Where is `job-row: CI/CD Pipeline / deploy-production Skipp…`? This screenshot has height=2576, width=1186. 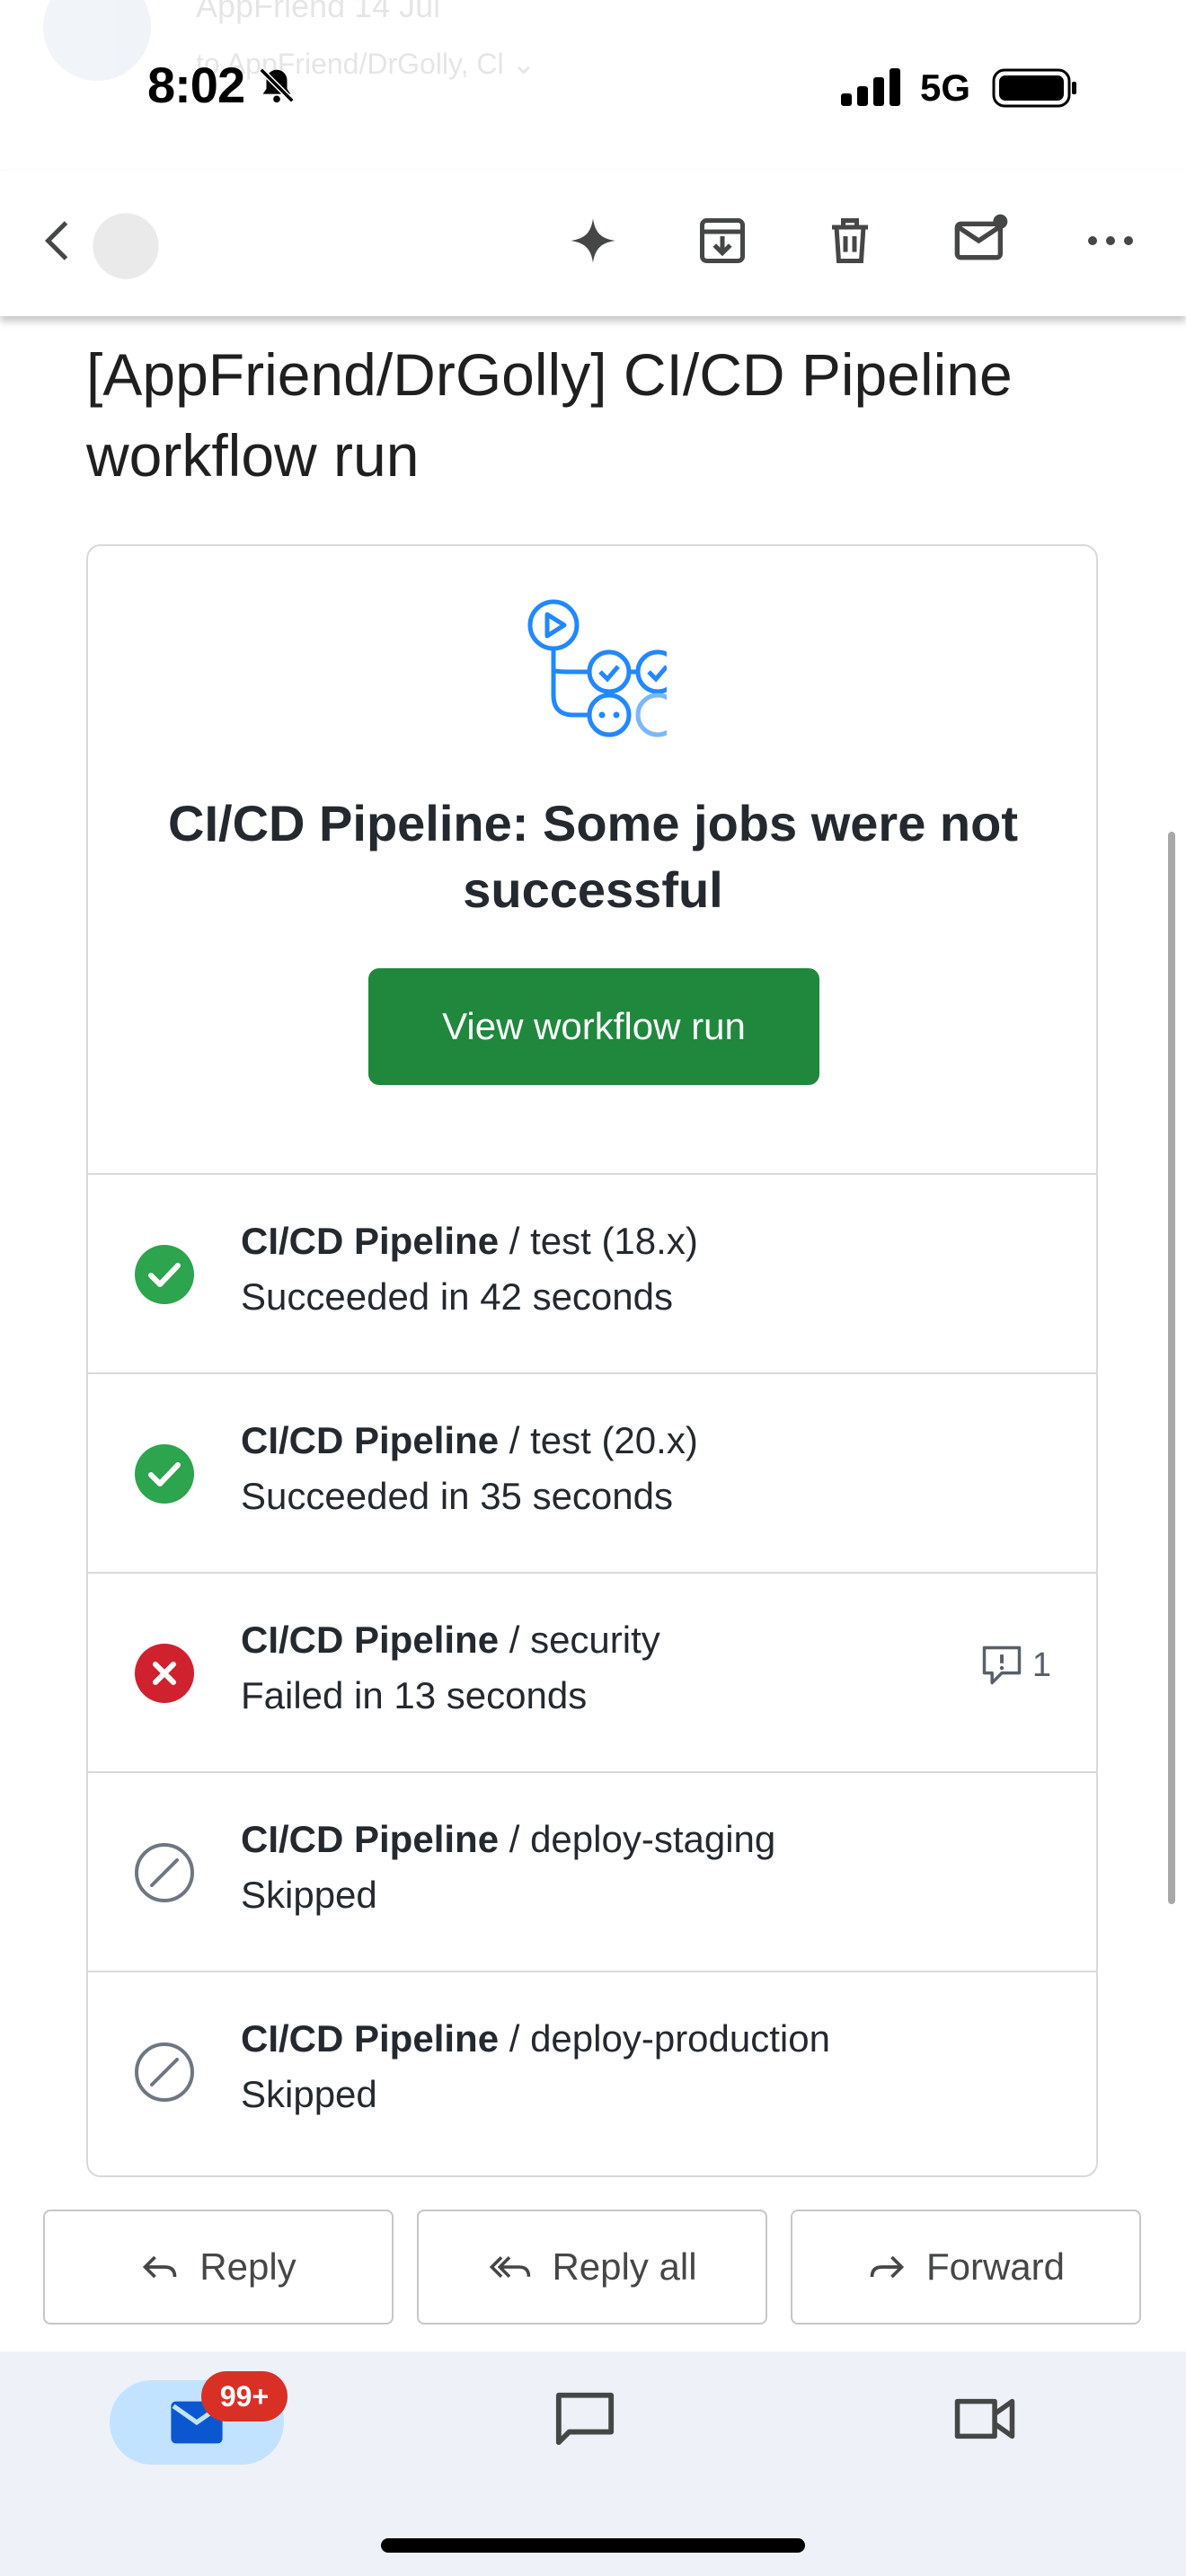
job-row: CI/CD Pipeline / deploy-production Skipp… is located at coordinates (592, 2070).